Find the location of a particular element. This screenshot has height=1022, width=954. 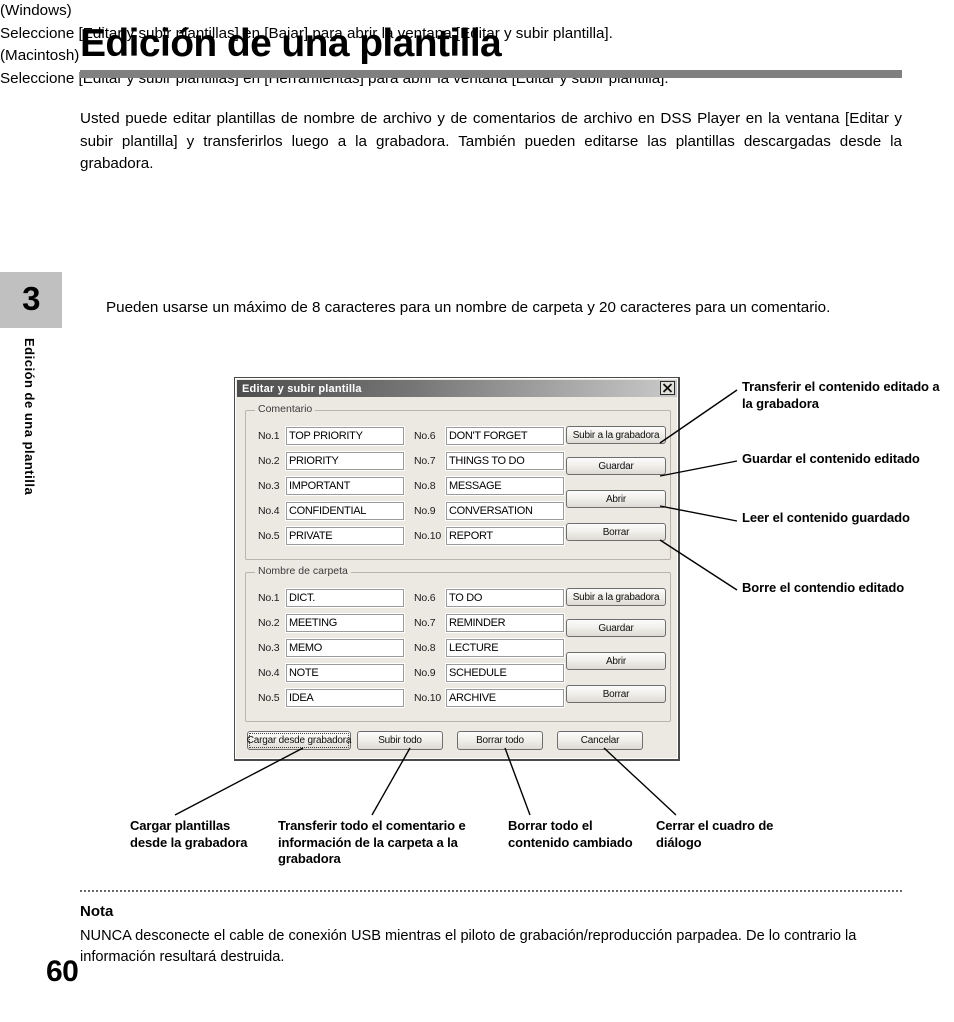

template-field-row: No.4 NOTE is located at coordinates (331, 673).